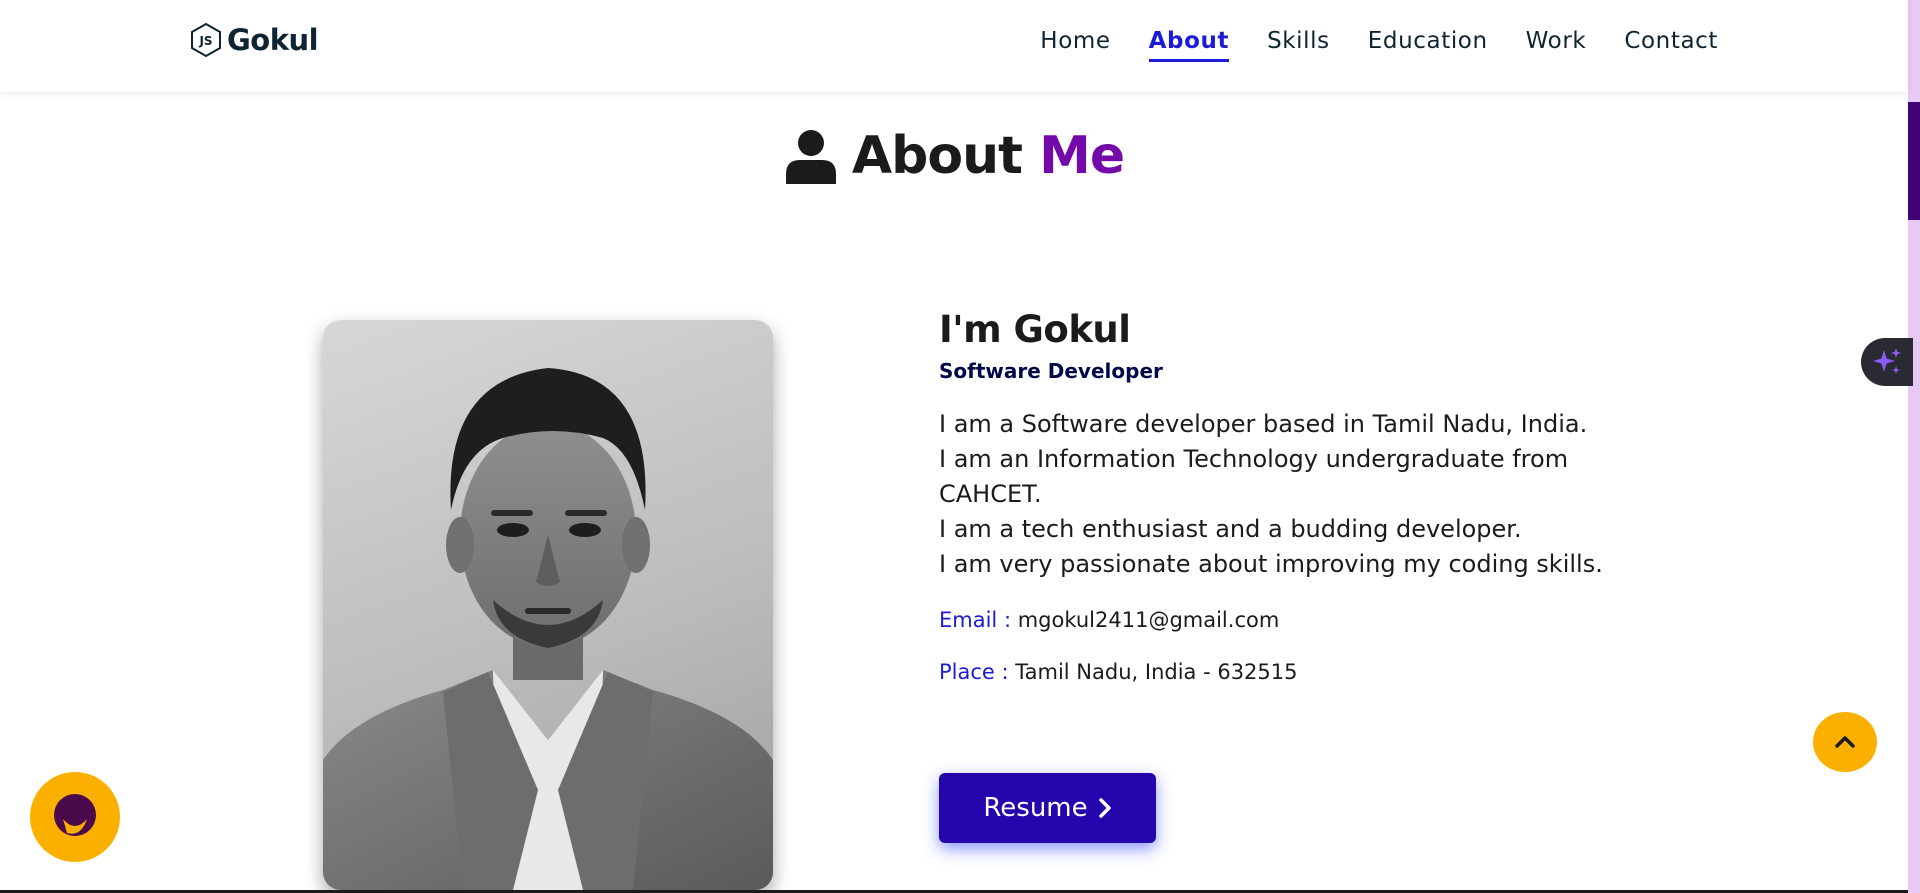  What do you see at coordinates (1035, 329) in the screenshot?
I see `profile-name: I'm Gokul` at bounding box center [1035, 329].